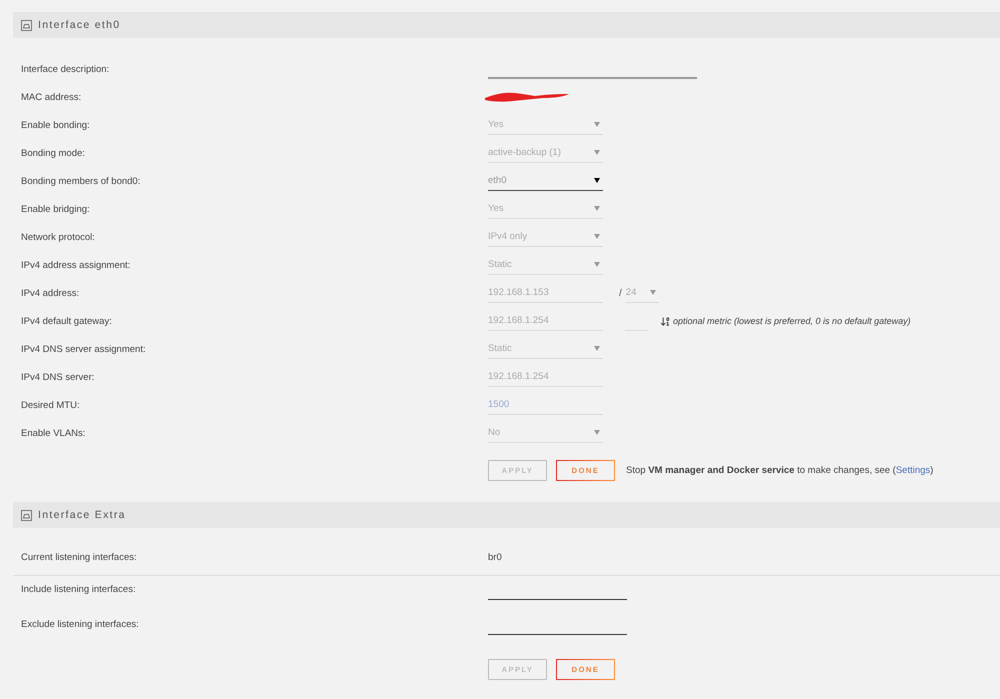 This screenshot has height=699, width=1000. Describe the element at coordinates (50, 293) in the screenshot. I see `field-label: IPv4 address:` at that location.